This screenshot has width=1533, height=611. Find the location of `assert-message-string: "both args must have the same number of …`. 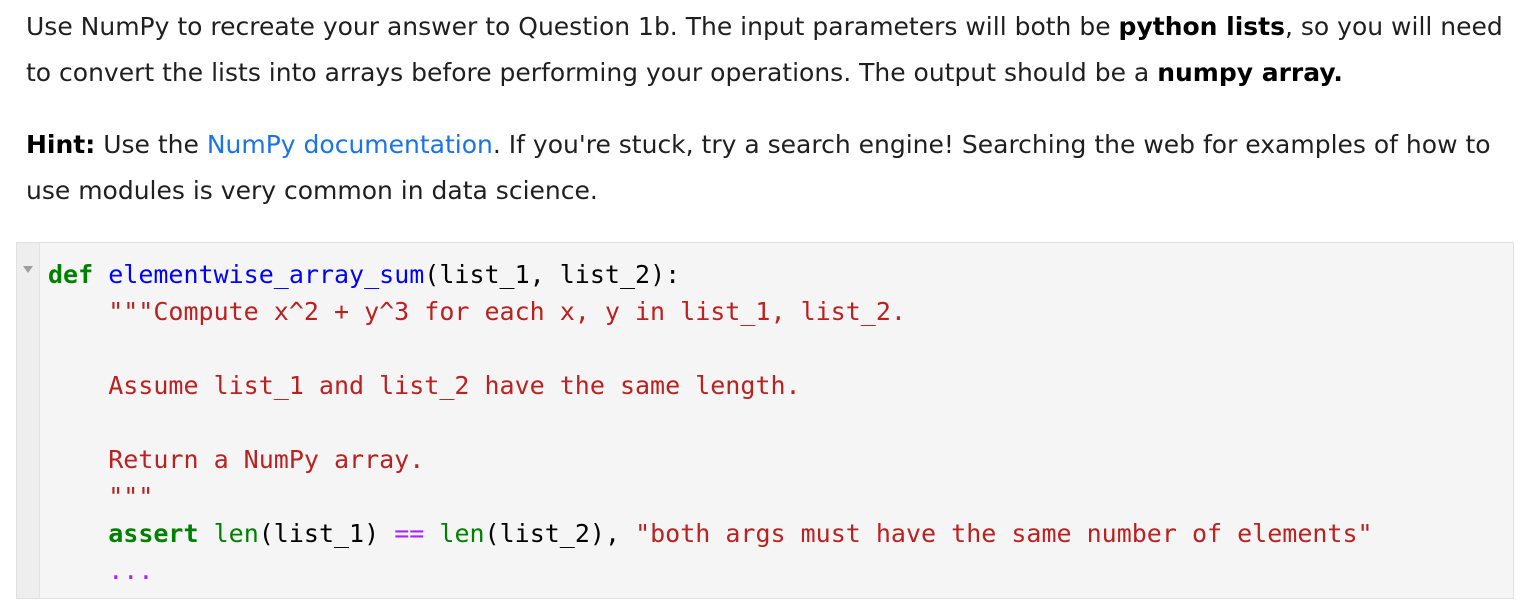

assert-message-string: "both args must have the same number of … is located at coordinates (1004, 533).